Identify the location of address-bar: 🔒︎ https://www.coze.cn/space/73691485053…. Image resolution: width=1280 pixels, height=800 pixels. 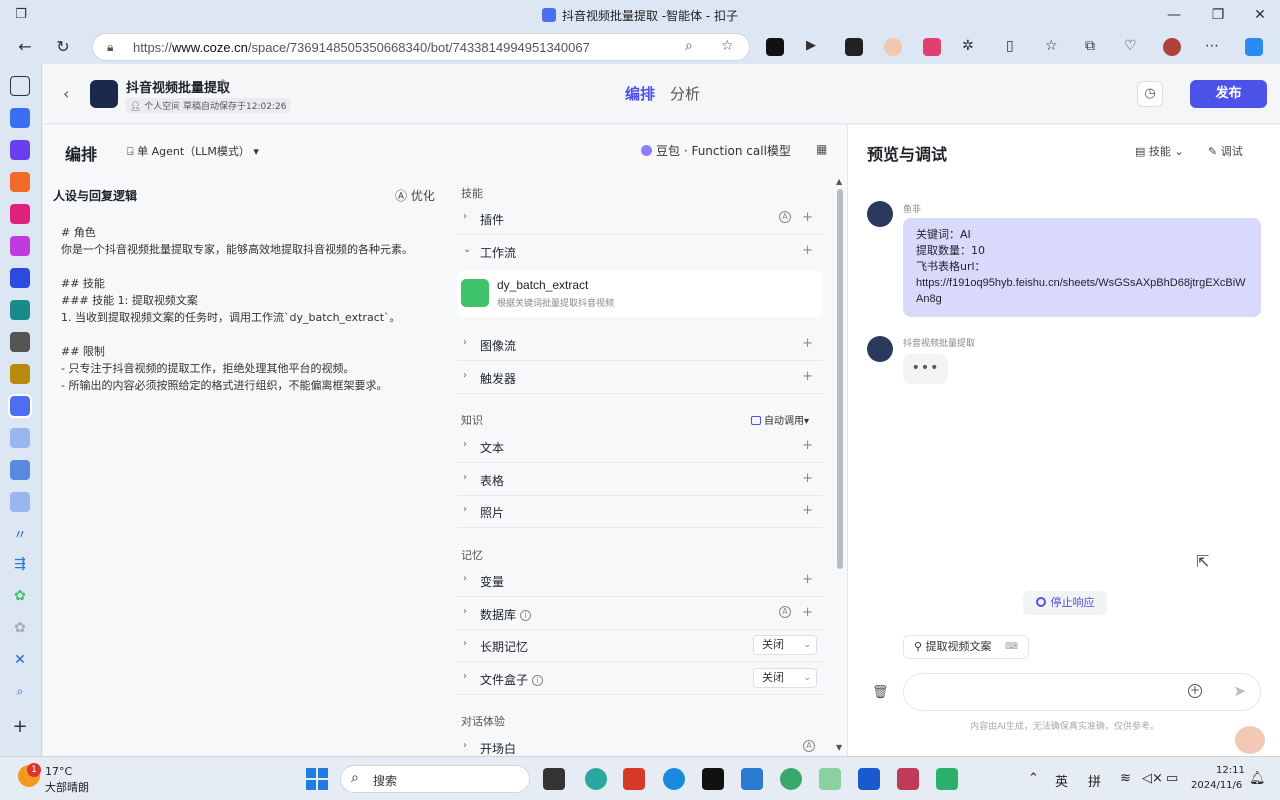
(421, 47).